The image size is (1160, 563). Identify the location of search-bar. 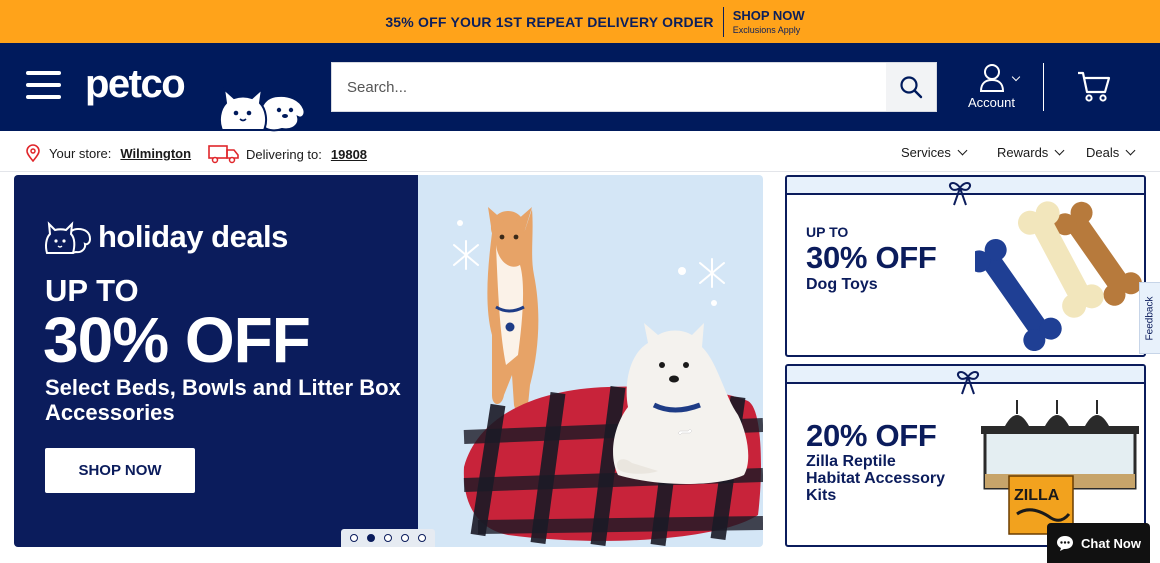
(634, 87).